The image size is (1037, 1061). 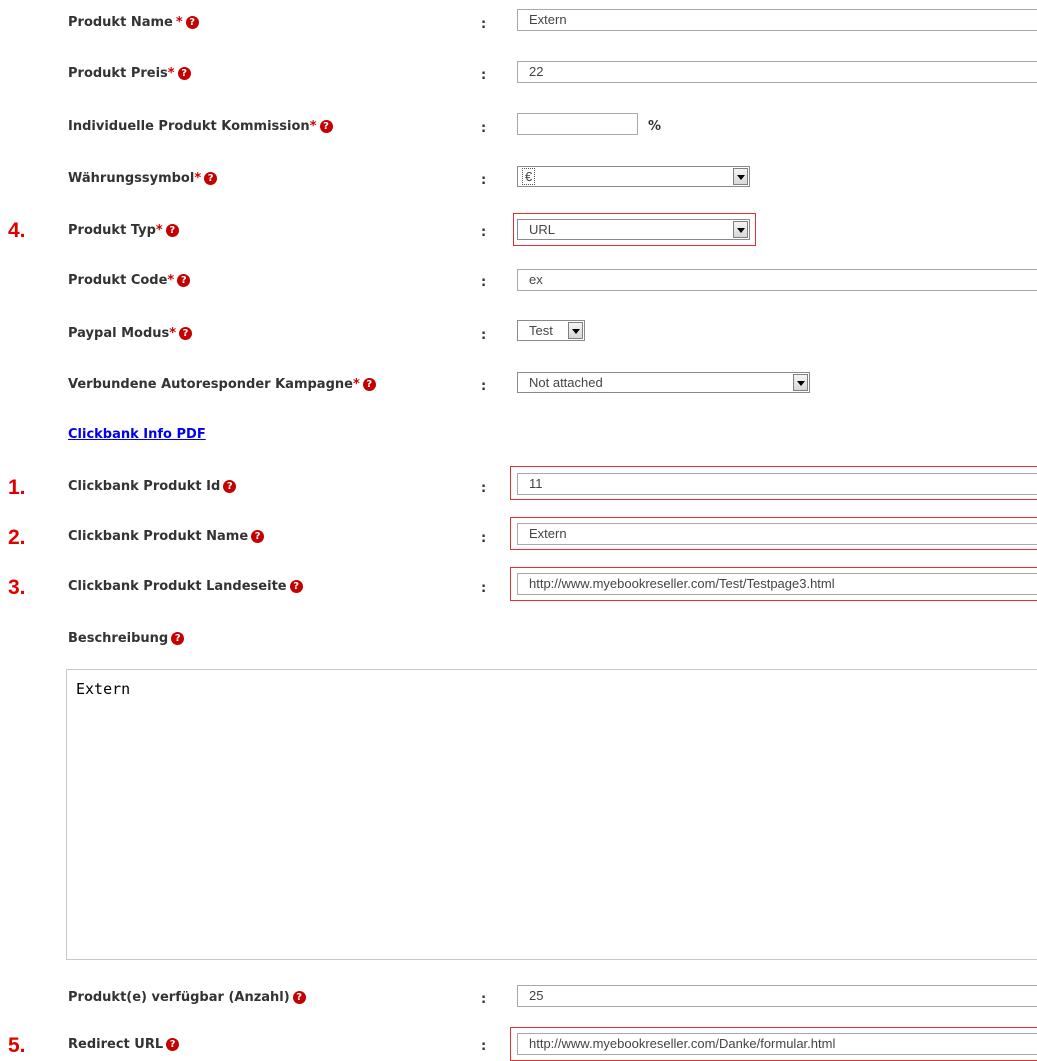 I want to click on available-count-input: 25, so click(x=777, y=996).